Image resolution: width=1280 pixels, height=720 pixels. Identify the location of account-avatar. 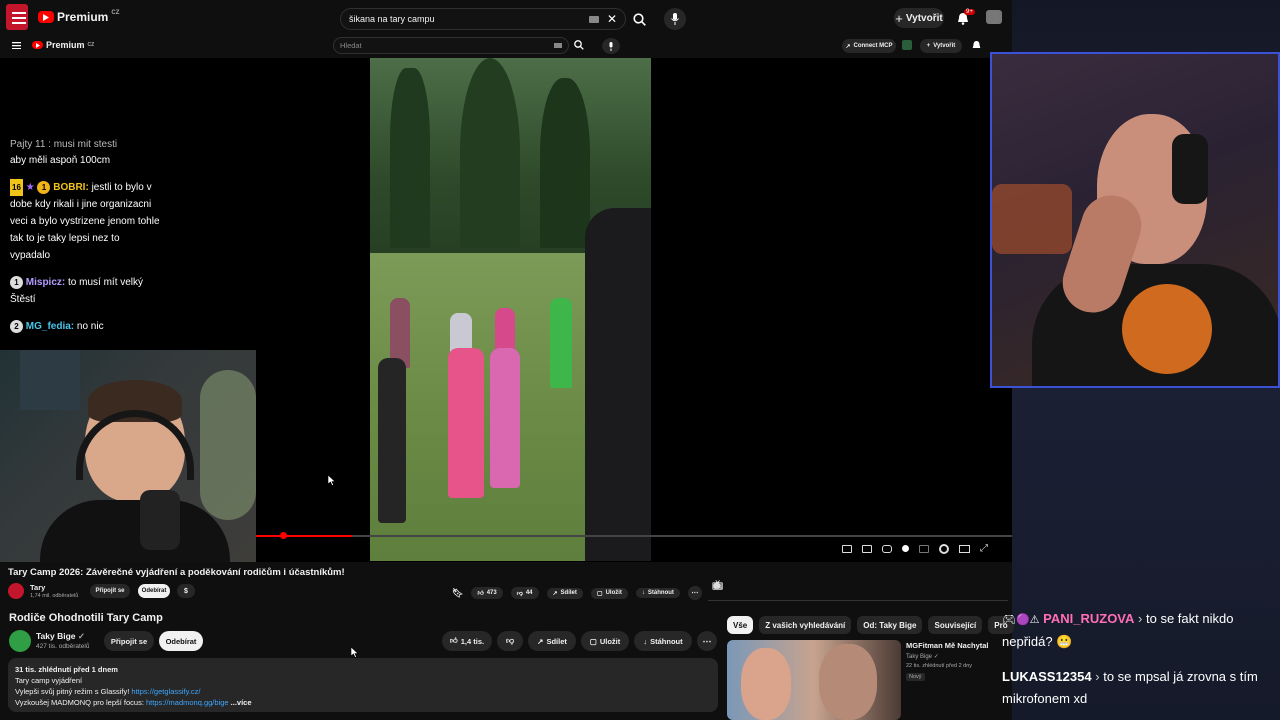
(994, 17).